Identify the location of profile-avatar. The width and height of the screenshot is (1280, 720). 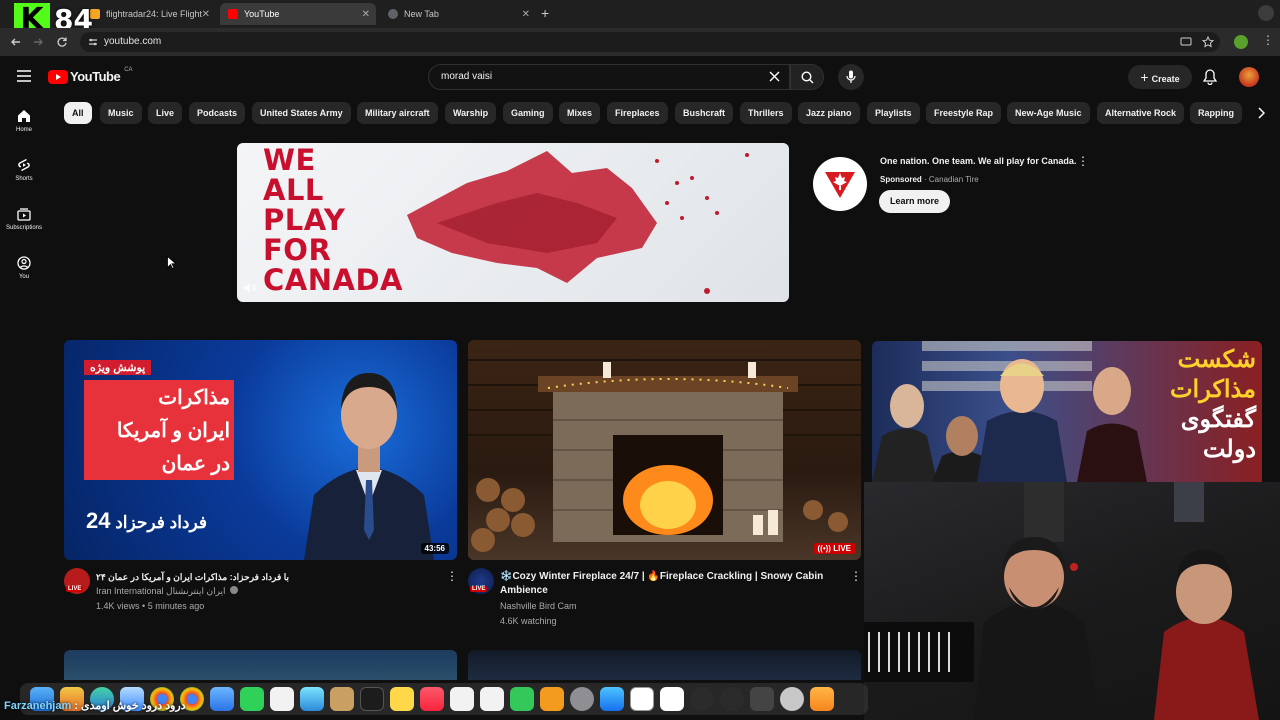
(1241, 42).